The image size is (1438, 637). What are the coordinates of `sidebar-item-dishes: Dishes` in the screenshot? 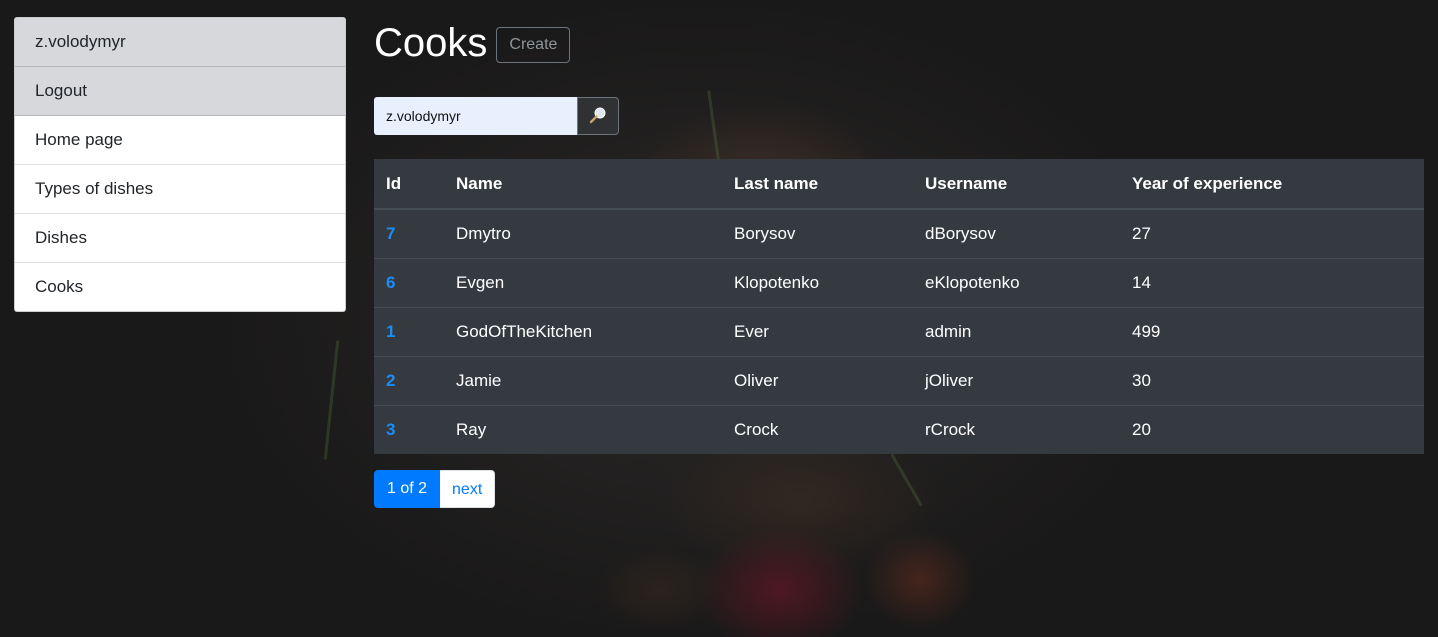 It's located at (180, 238).